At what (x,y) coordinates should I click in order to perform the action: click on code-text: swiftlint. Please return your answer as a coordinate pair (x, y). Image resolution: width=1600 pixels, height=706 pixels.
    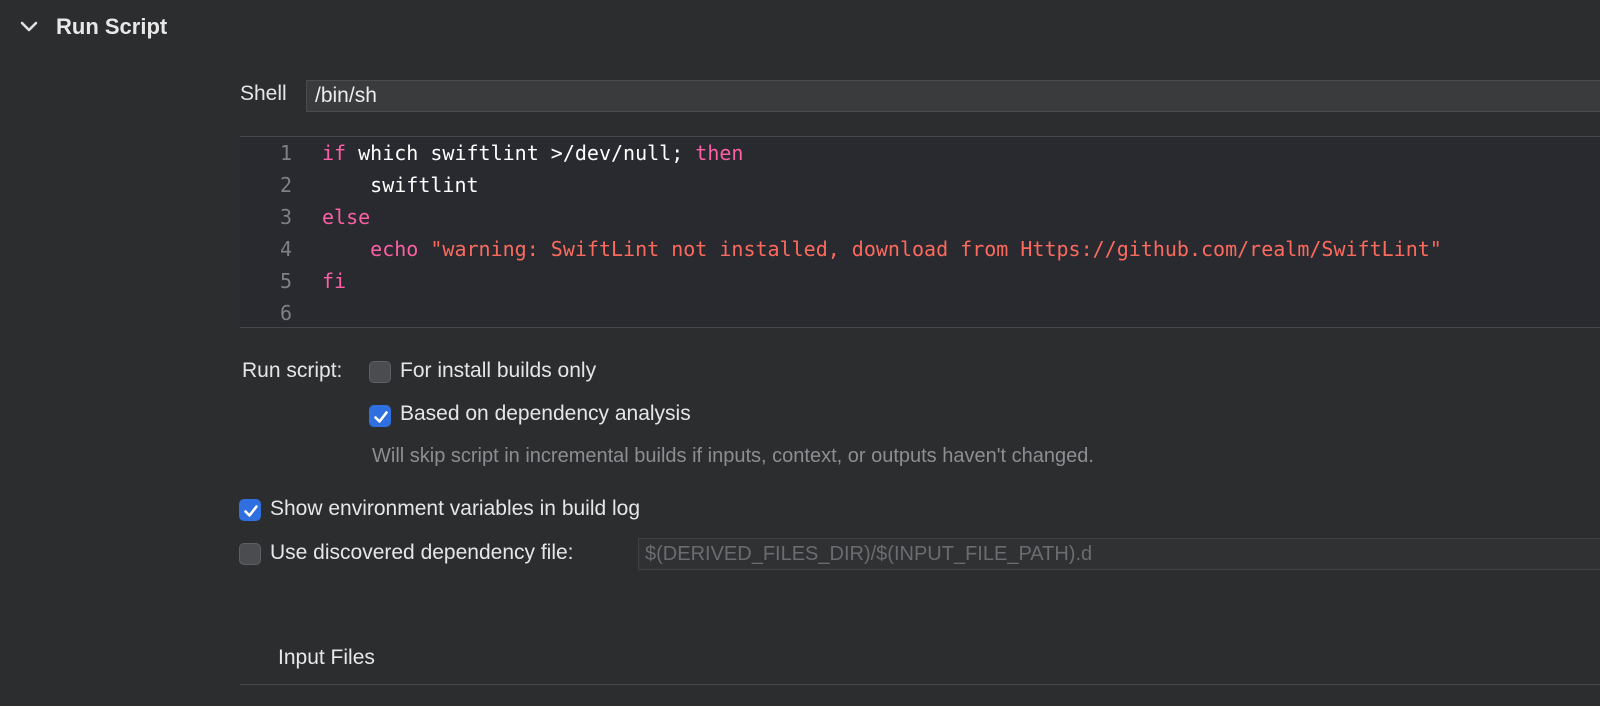
    Looking at the image, I should click on (400, 185).